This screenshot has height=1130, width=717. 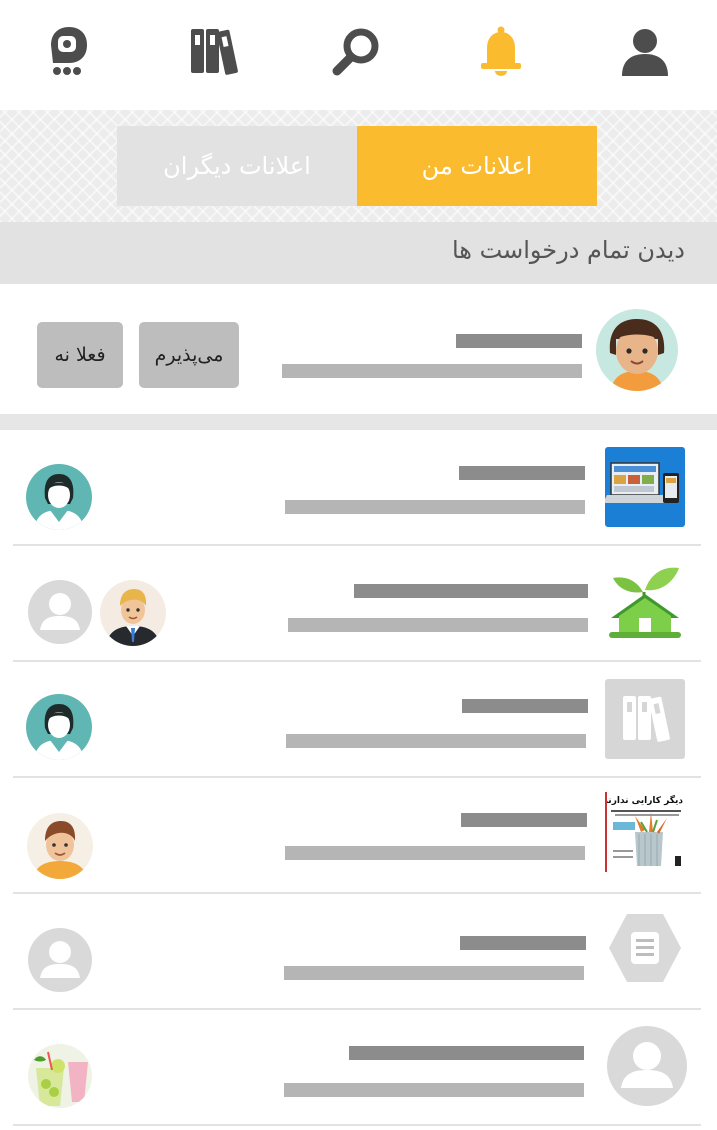 I want to click on drinks-photo-avatar, so click(x=60, y=1076).